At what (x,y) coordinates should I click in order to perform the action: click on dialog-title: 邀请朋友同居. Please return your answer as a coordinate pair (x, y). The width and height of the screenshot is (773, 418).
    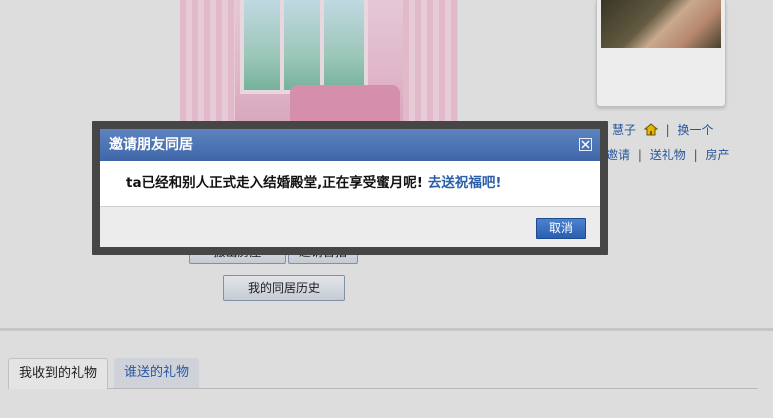
    Looking at the image, I should click on (151, 145).